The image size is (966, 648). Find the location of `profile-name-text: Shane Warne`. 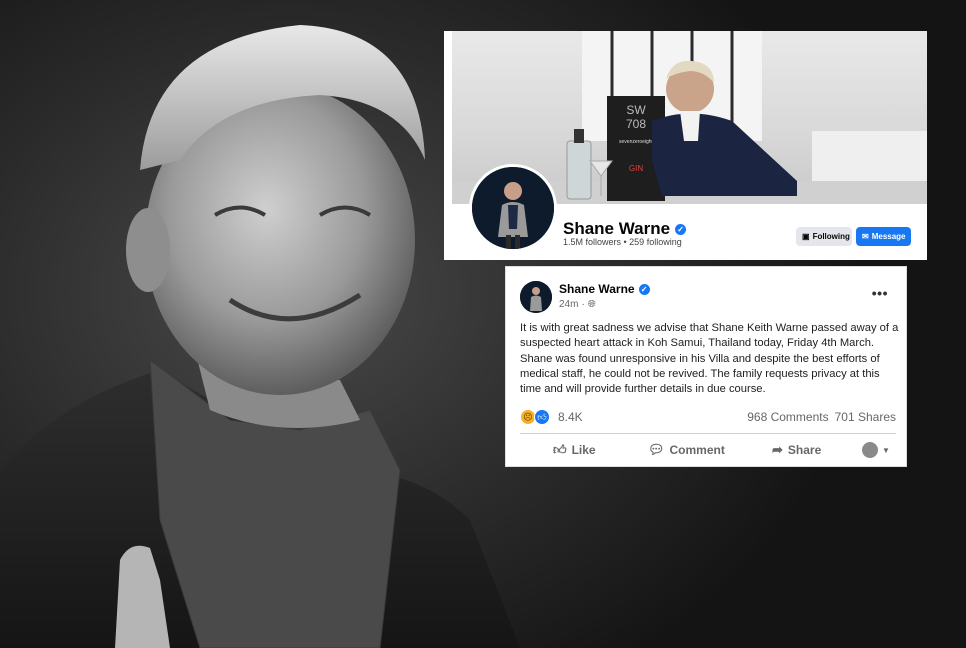

profile-name-text: Shane Warne is located at coordinates (617, 228).